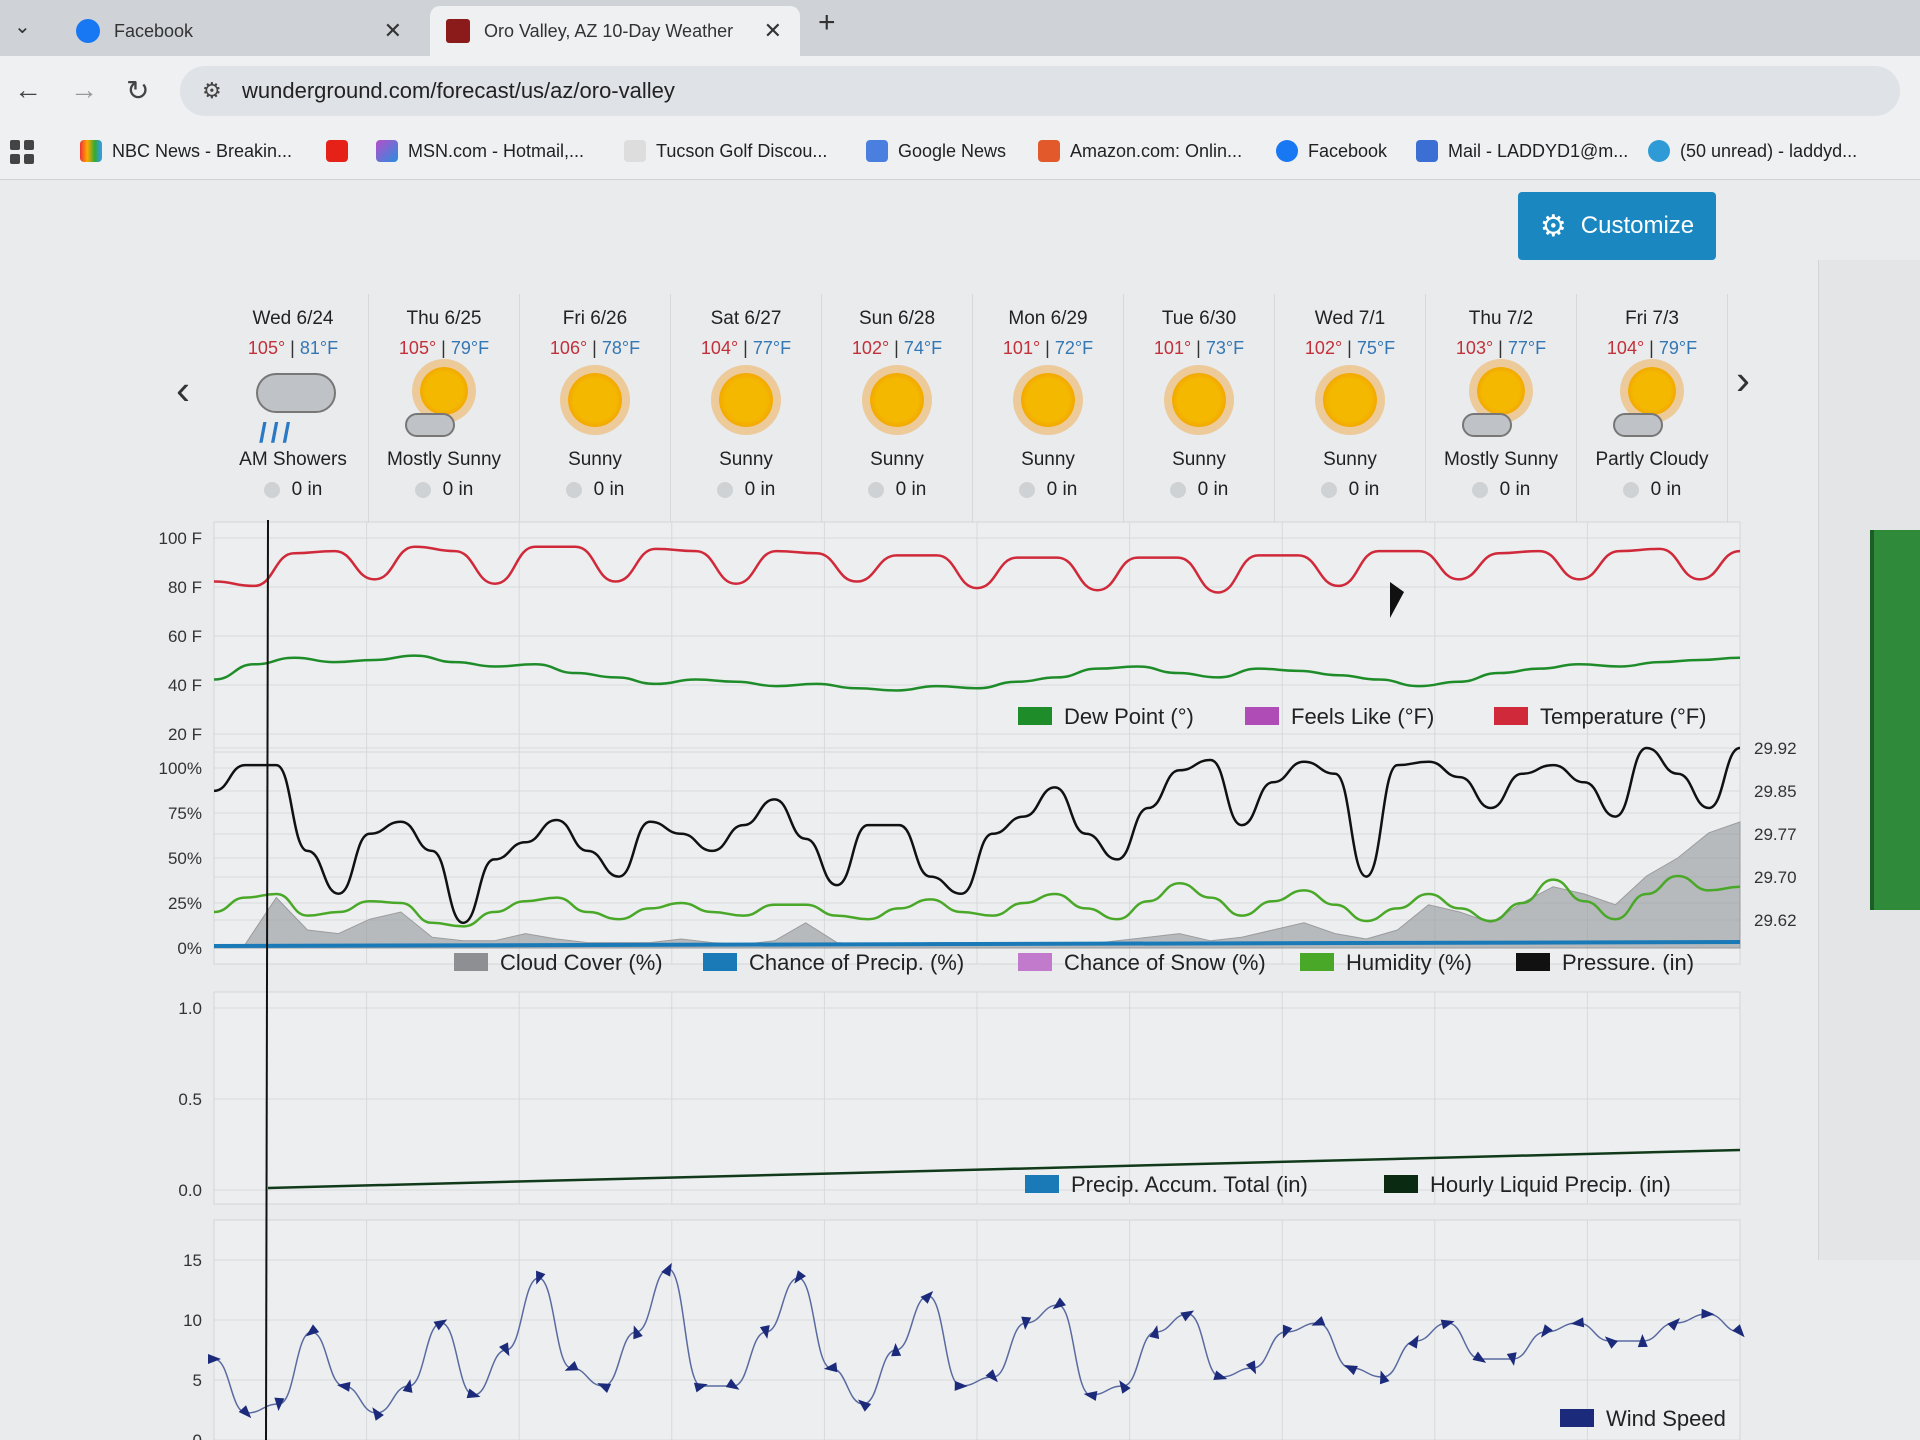  I want to click on forecast-day: Wed 6/24 105° | 81°F ///AM Showers 0 in, so click(293, 409).